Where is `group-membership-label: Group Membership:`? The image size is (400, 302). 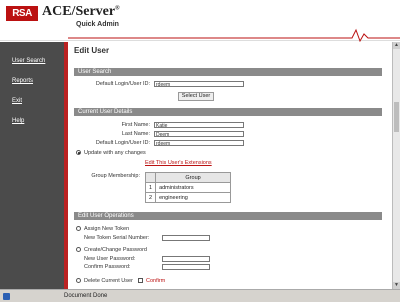
group-membership-label: Group Membership: is located at coordinates (115, 176).